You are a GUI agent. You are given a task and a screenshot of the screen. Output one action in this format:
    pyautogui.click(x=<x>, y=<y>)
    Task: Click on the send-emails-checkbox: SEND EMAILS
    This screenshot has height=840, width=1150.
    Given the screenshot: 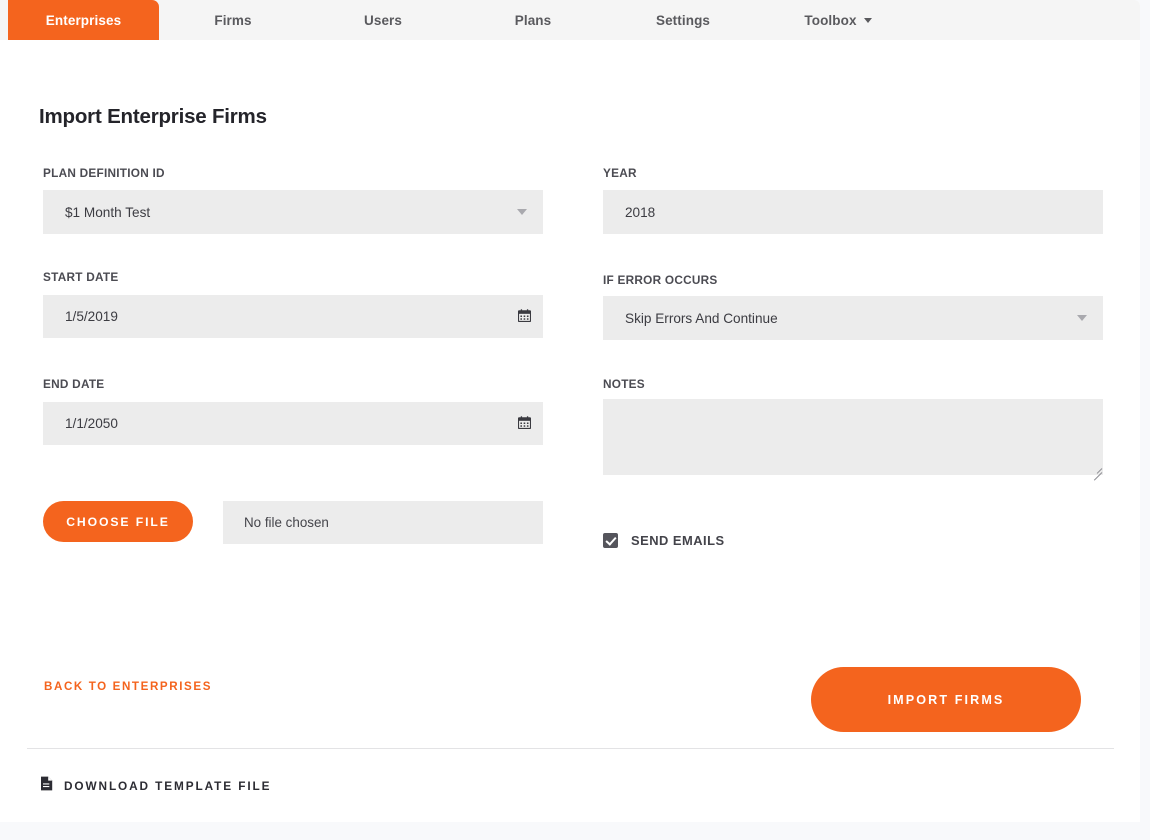 What is the action you would take?
    pyautogui.click(x=664, y=540)
    